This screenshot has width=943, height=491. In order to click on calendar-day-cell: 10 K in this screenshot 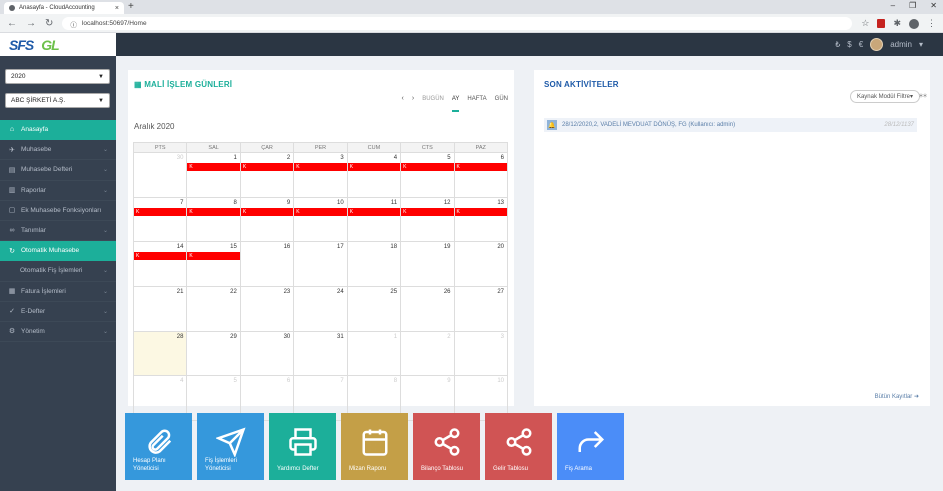, I will do `click(320, 219)`.